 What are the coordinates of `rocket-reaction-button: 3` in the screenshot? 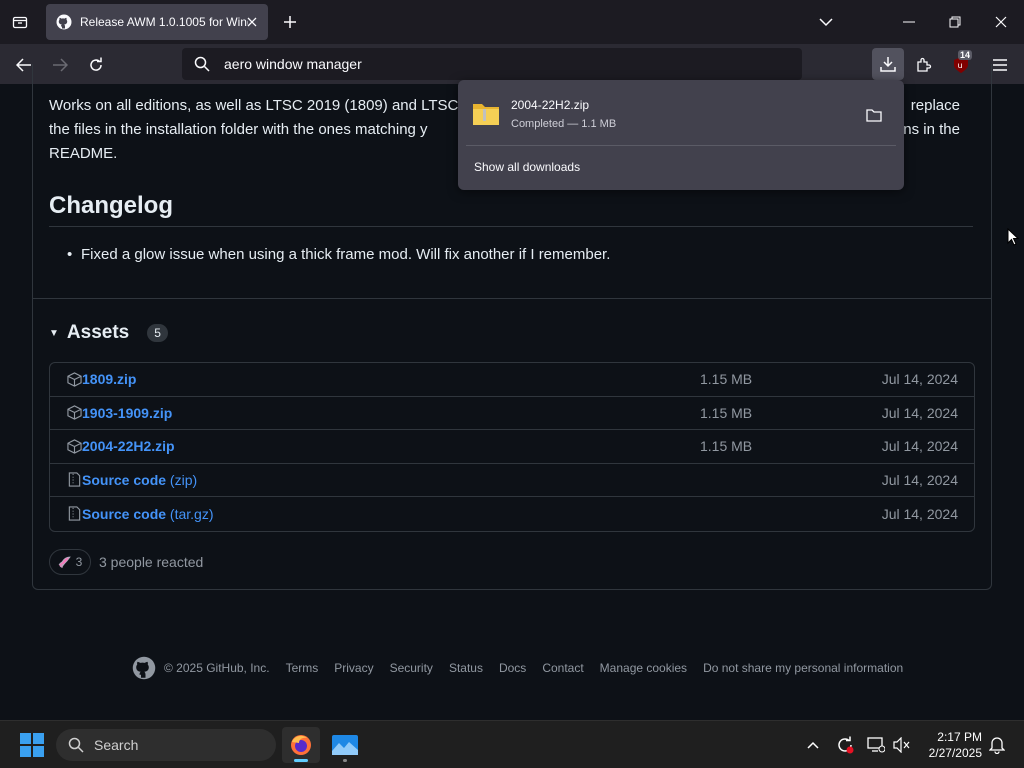 It's located at (70, 562).